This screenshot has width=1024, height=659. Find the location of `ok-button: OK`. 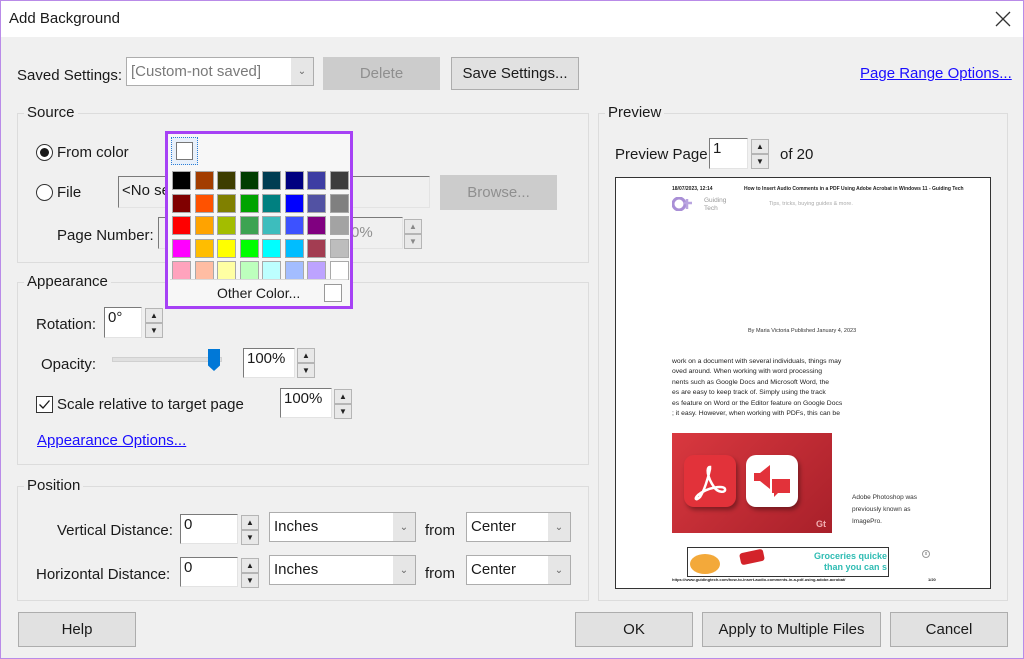

ok-button: OK is located at coordinates (634, 629).